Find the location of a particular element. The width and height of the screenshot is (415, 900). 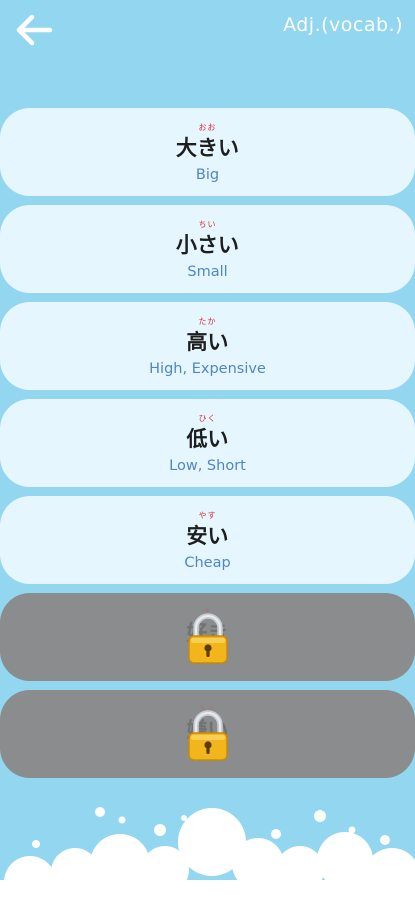

english-meaning: High, Expensive is located at coordinates (207, 369).